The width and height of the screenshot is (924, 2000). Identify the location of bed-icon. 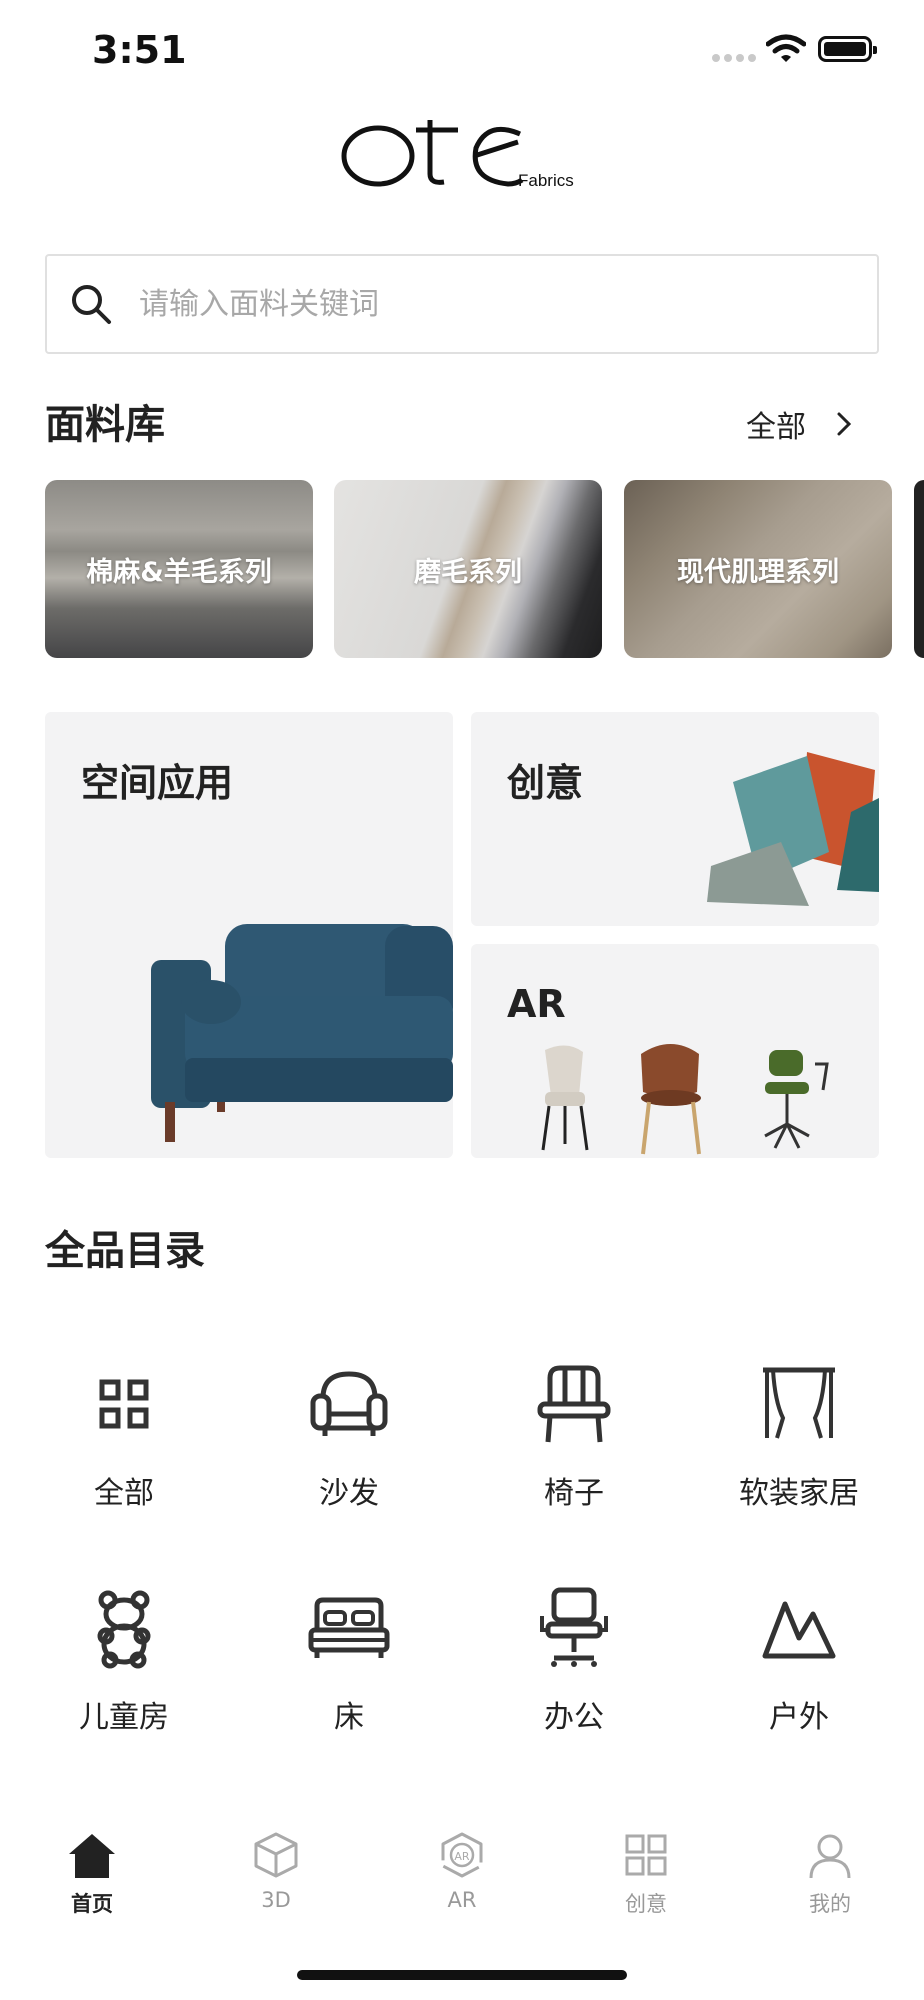
(349, 1627).